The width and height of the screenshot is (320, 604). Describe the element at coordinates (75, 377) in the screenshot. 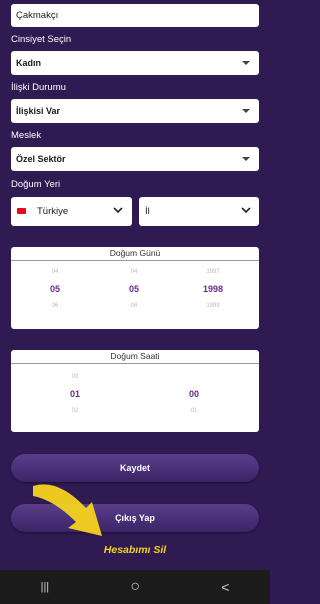

I see `hour-prev: 00` at that location.